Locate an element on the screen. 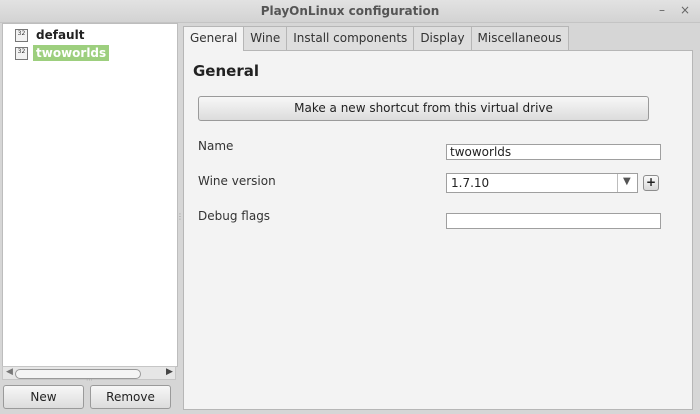 This screenshot has width=700, height=414. dropdown-arrow-icon: ▼ is located at coordinates (627, 181).